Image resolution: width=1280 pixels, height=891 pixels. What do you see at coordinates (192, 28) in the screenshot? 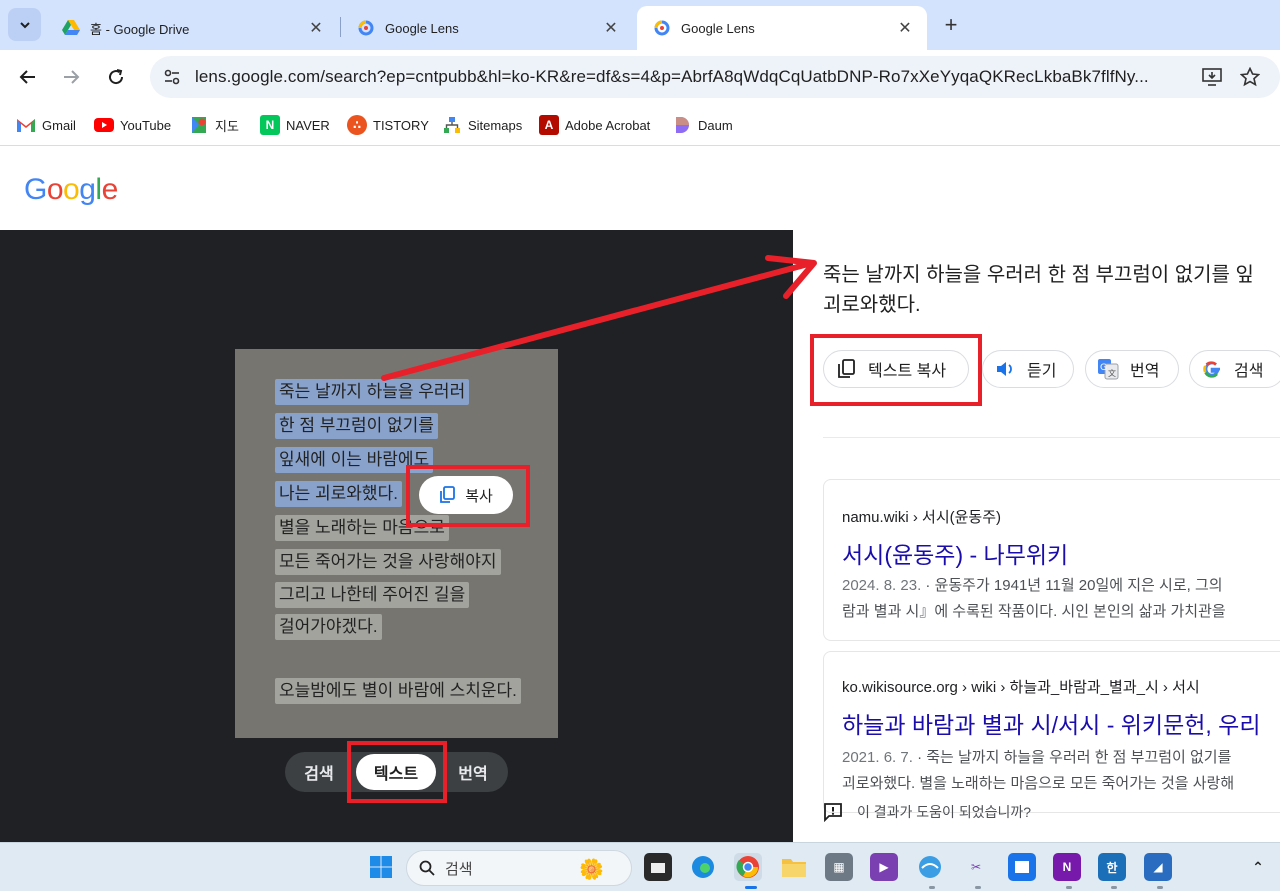
I see `tab-google-drive: 홈 - Google Drive ✕` at bounding box center [192, 28].